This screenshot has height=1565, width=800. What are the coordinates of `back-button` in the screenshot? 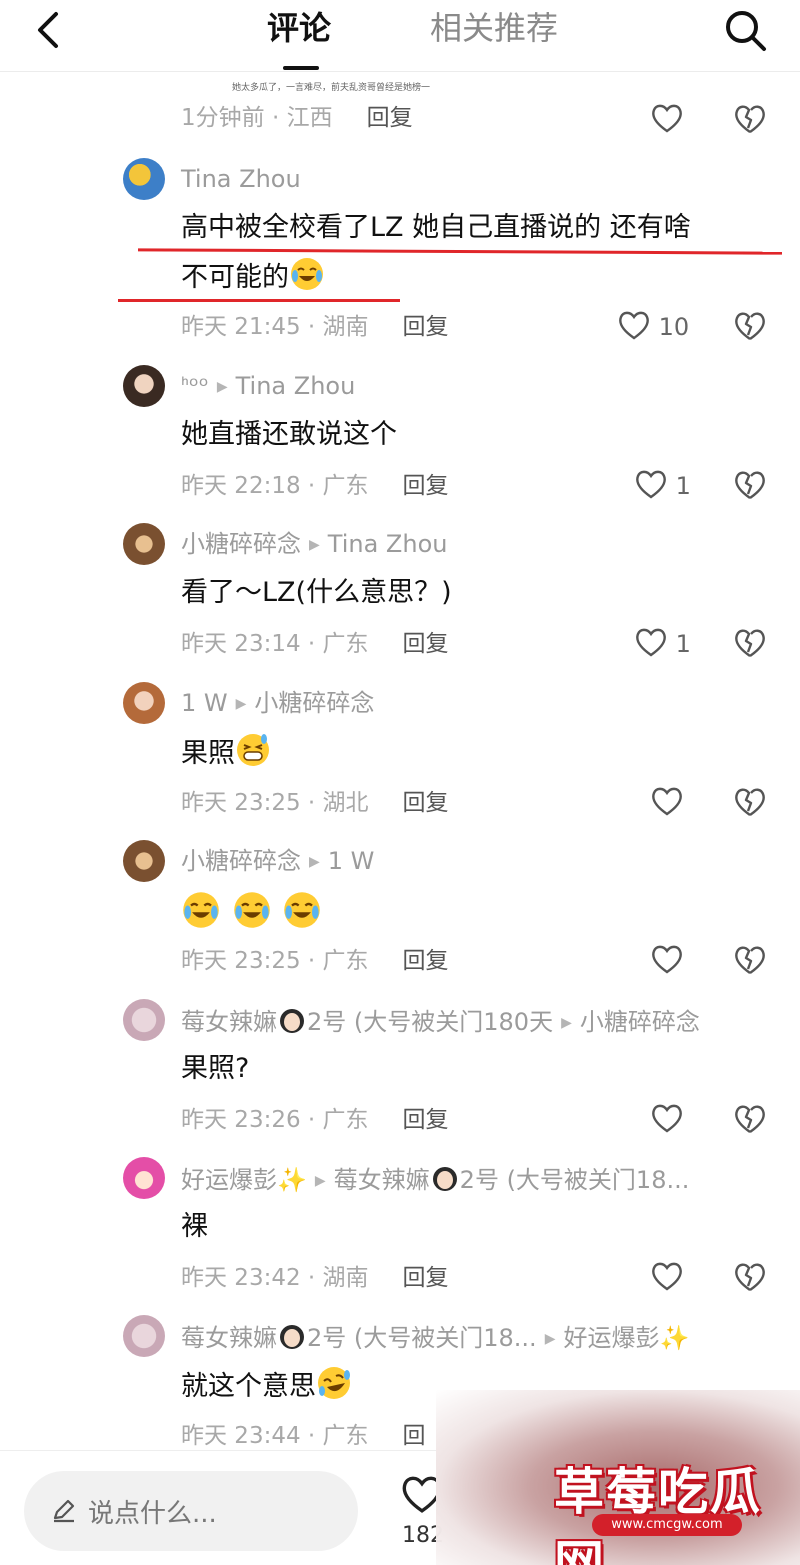 It's located at (50, 30).